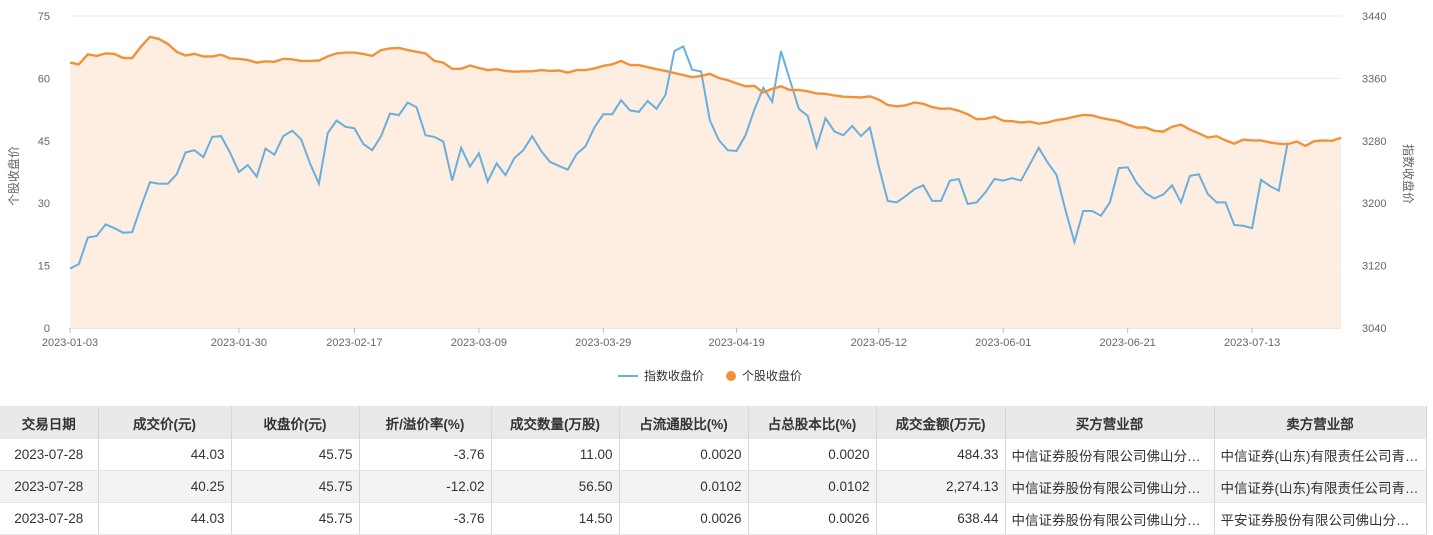 The width and height of the screenshot is (1433, 535). Describe the element at coordinates (1374, 204) in the screenshot. I see `y-right-tick-label: 3200` at that location.